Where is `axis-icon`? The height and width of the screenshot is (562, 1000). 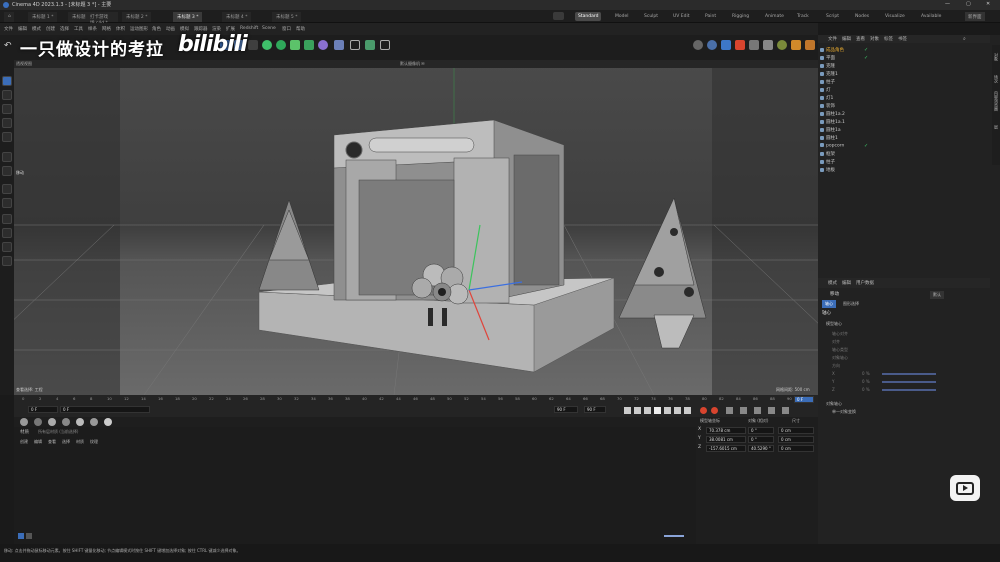
axis-icon is located at coordinates (7, 233).